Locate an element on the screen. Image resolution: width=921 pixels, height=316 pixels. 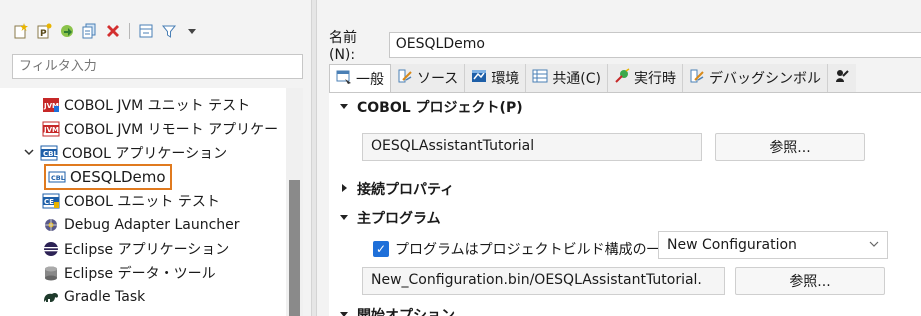
tab-overflow is located at coordinates (842, 78).